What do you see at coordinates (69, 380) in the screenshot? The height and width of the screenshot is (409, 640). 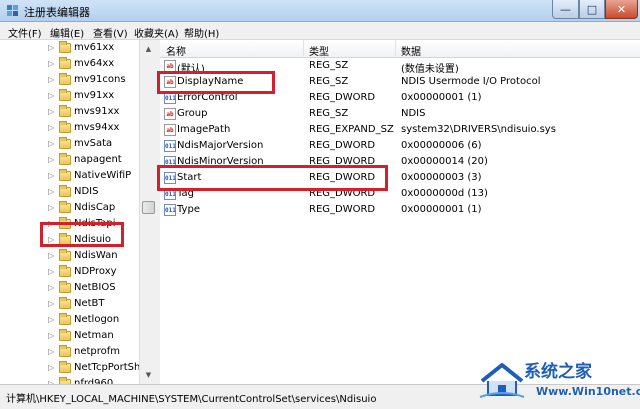 I see `tree-item-nfrd960: ▷ nfrd960` at bounding box center [69, 380].